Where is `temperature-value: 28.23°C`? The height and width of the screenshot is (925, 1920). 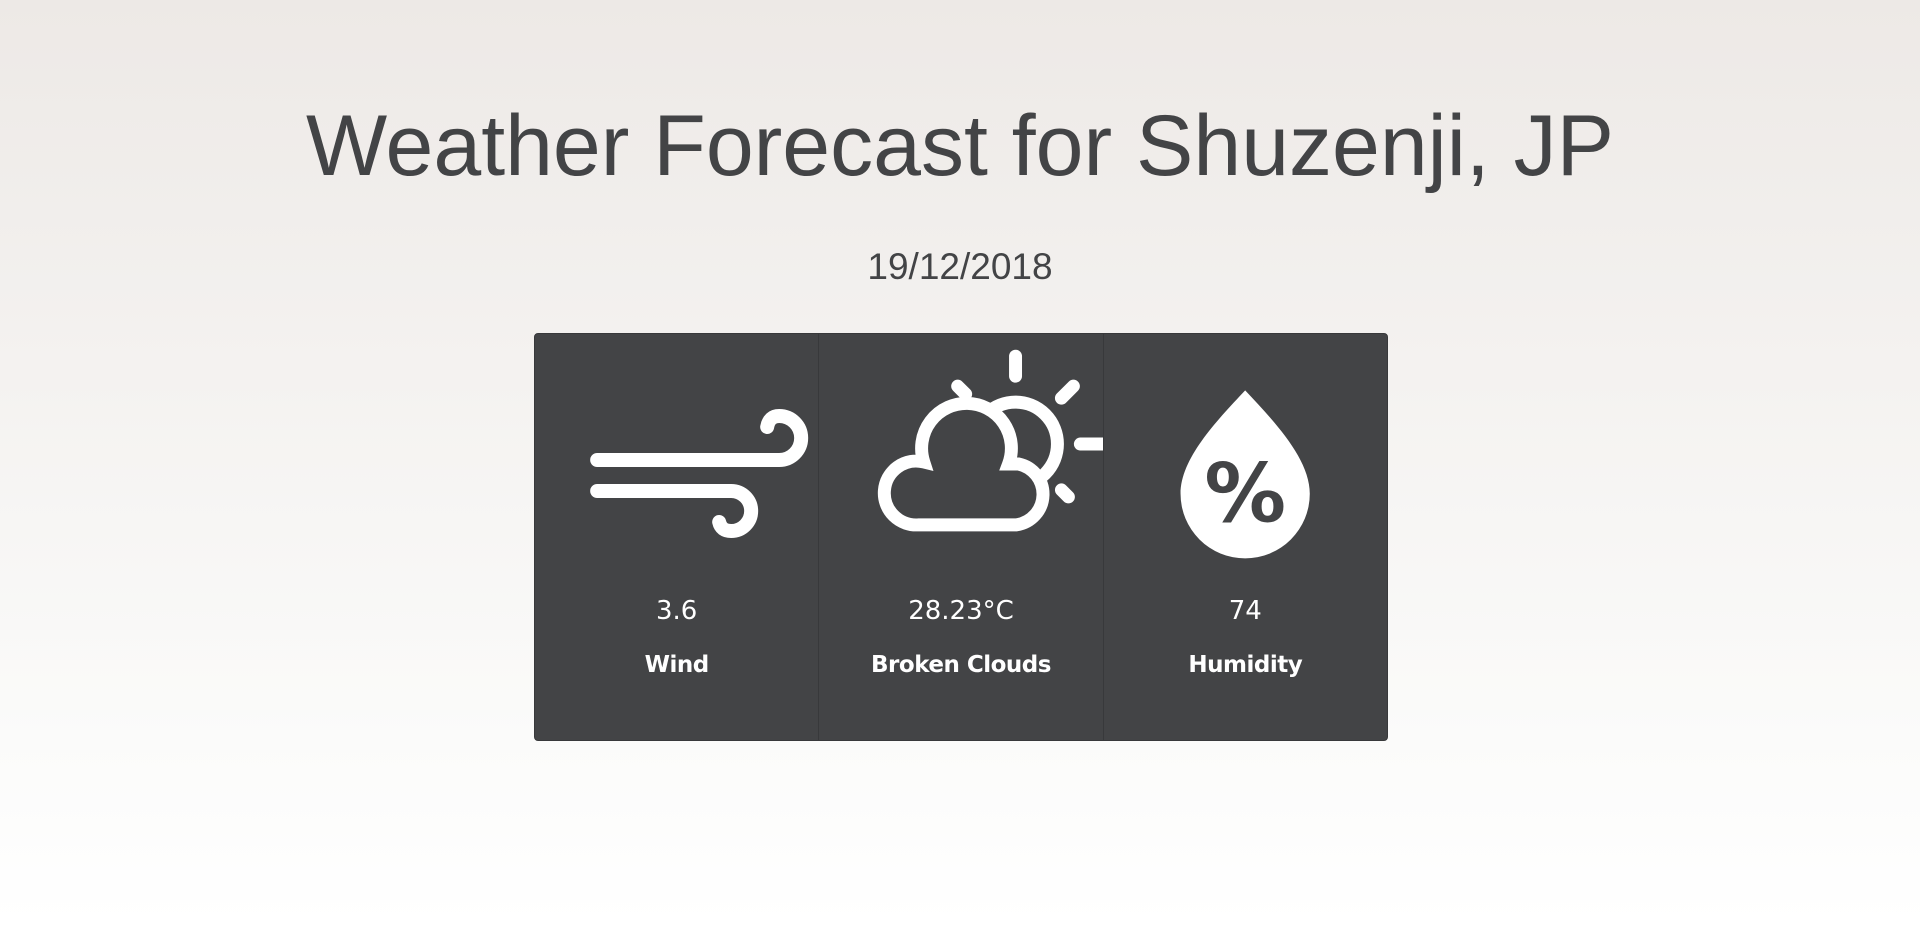 temperature-value: 28.23°C is located at coordinates (961, 611).